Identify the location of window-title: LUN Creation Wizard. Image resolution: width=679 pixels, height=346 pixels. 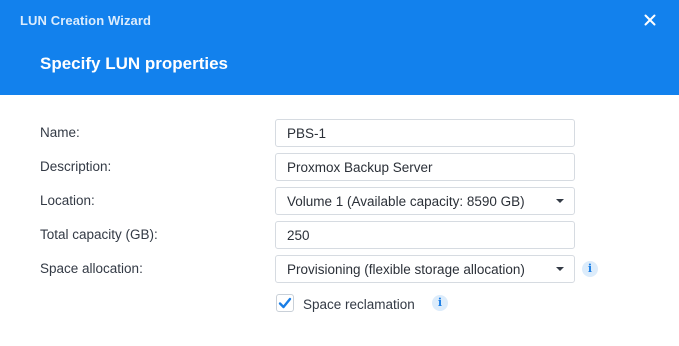
(86, 20).